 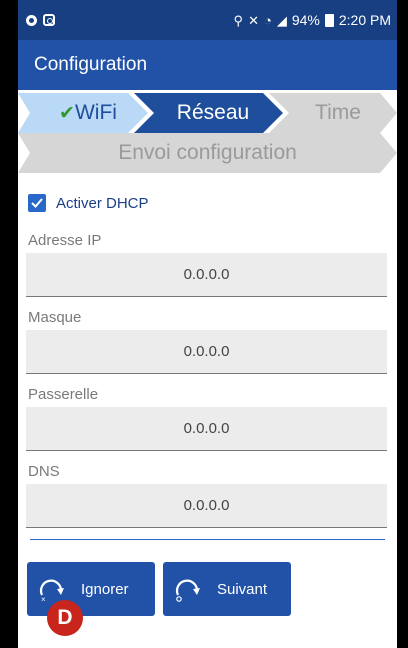 I want to click on page-title: Configuration, so click(x=91, y=64).